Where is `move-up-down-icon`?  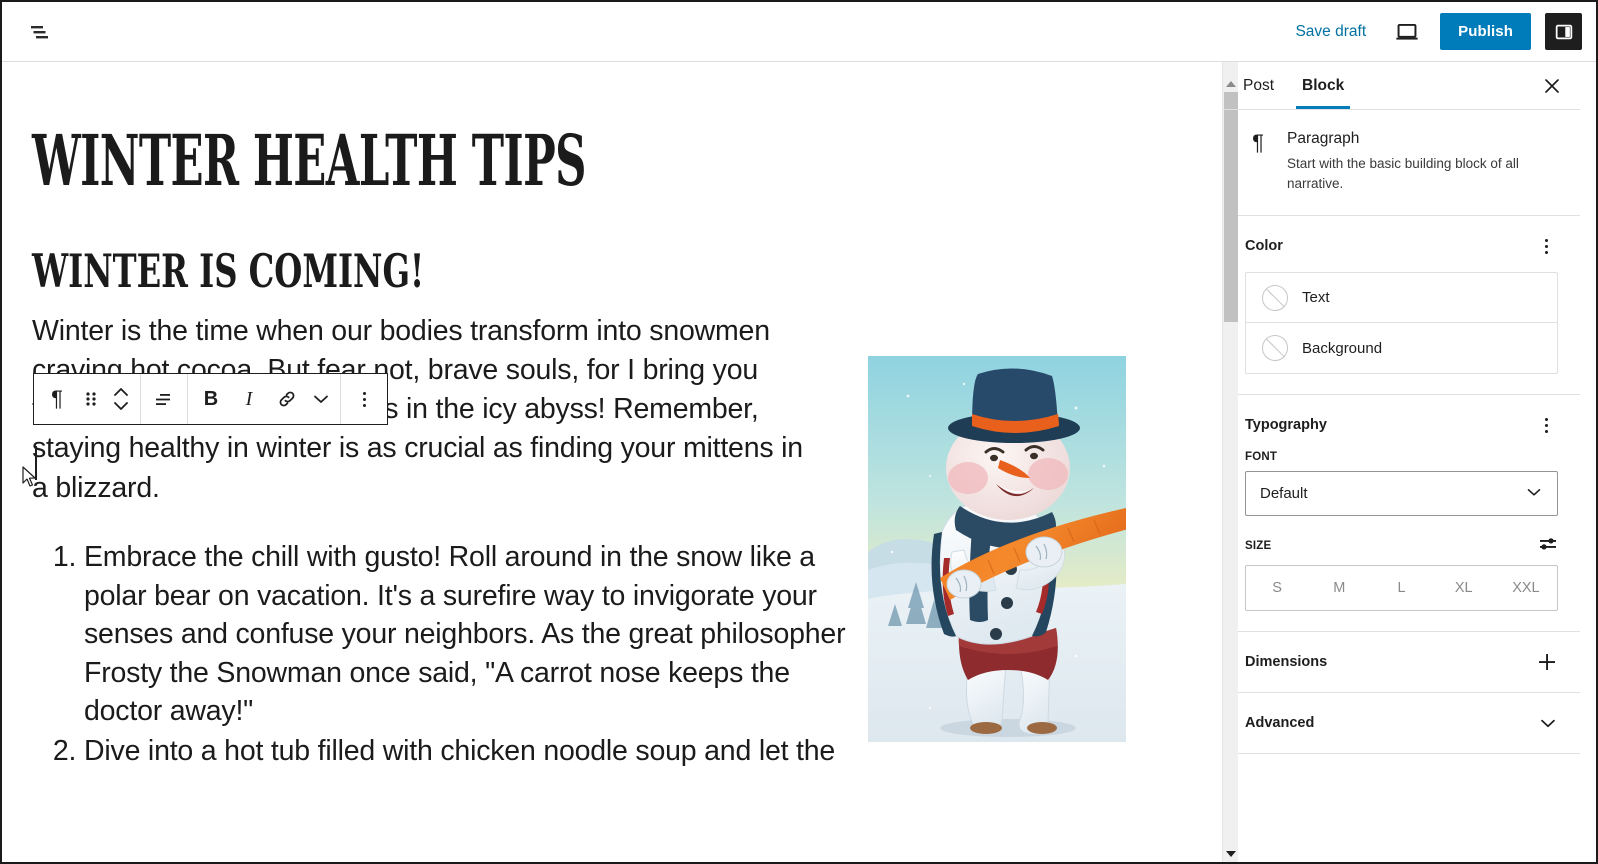
move-up-down-icon is located at coordinates (121, 399).